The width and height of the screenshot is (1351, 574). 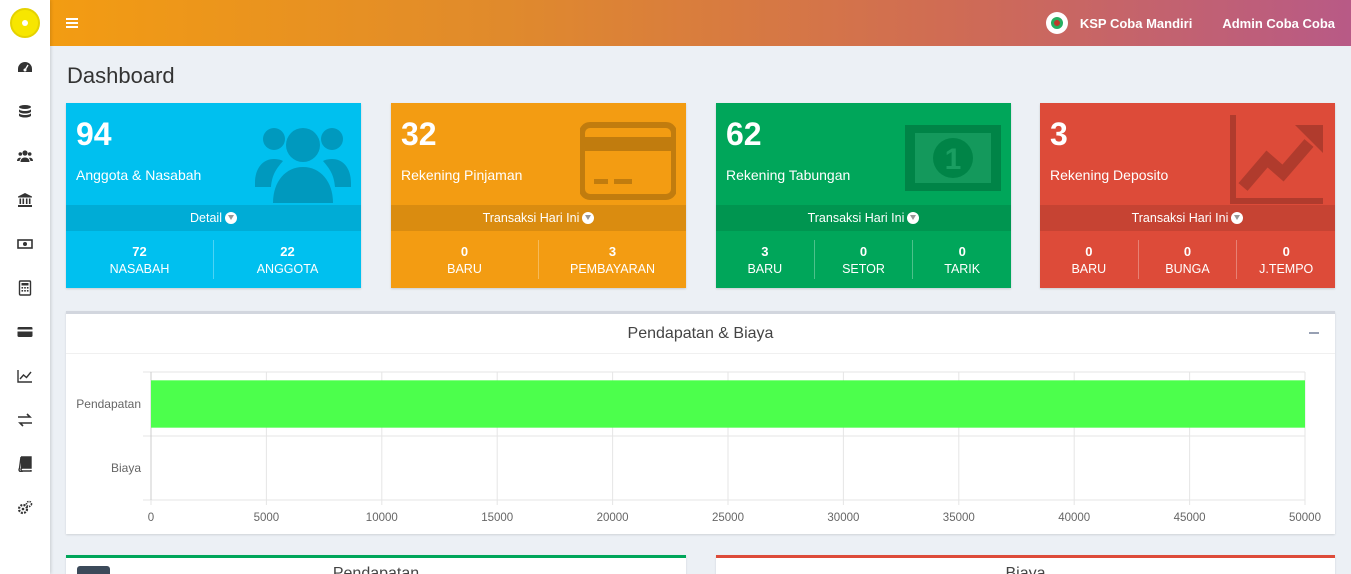 I want to click on stat-setor: 0 SETOR, so click(x=864, y=259).